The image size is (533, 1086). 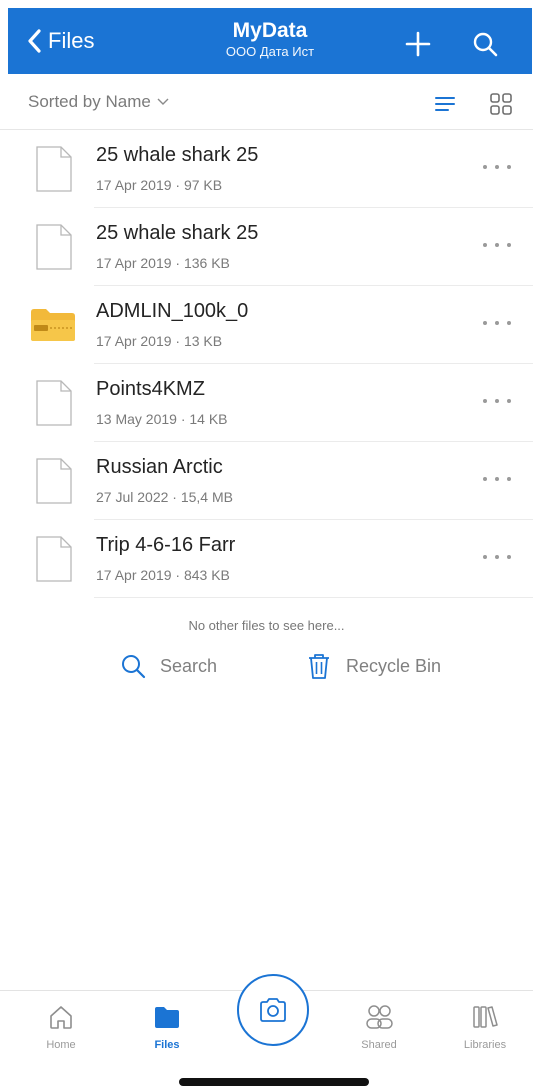 What do you see at coordinates (163, 263) in the screenshot?
I see `file-meta: 17 Apr 2019 · 136 KB` at bounding box center [163, 263].